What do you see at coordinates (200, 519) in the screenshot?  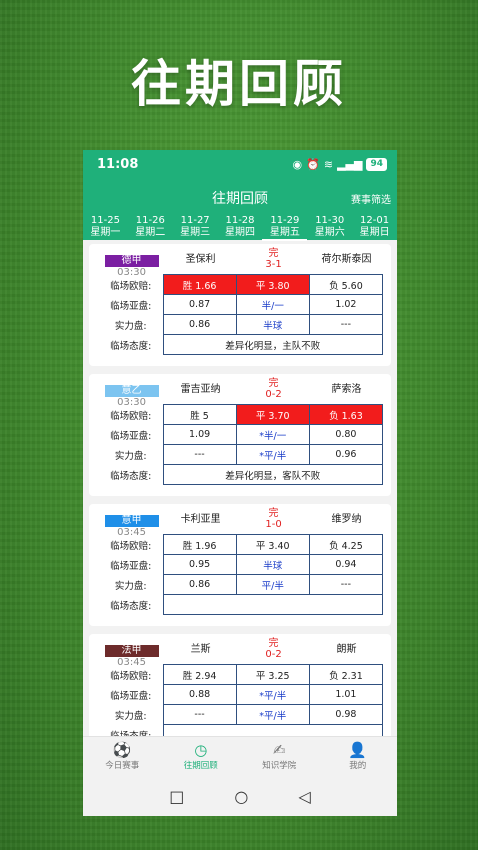 I see `home-team: 卡利亚里` at bounding box center [200, 519].